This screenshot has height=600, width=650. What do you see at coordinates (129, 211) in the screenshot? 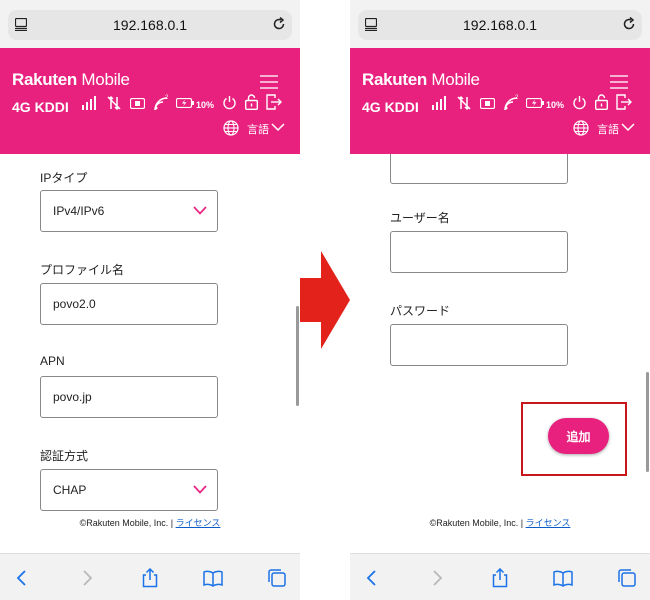
I see `ip-type-select: IPv4/IPv6` at bounding box center [129, 211].